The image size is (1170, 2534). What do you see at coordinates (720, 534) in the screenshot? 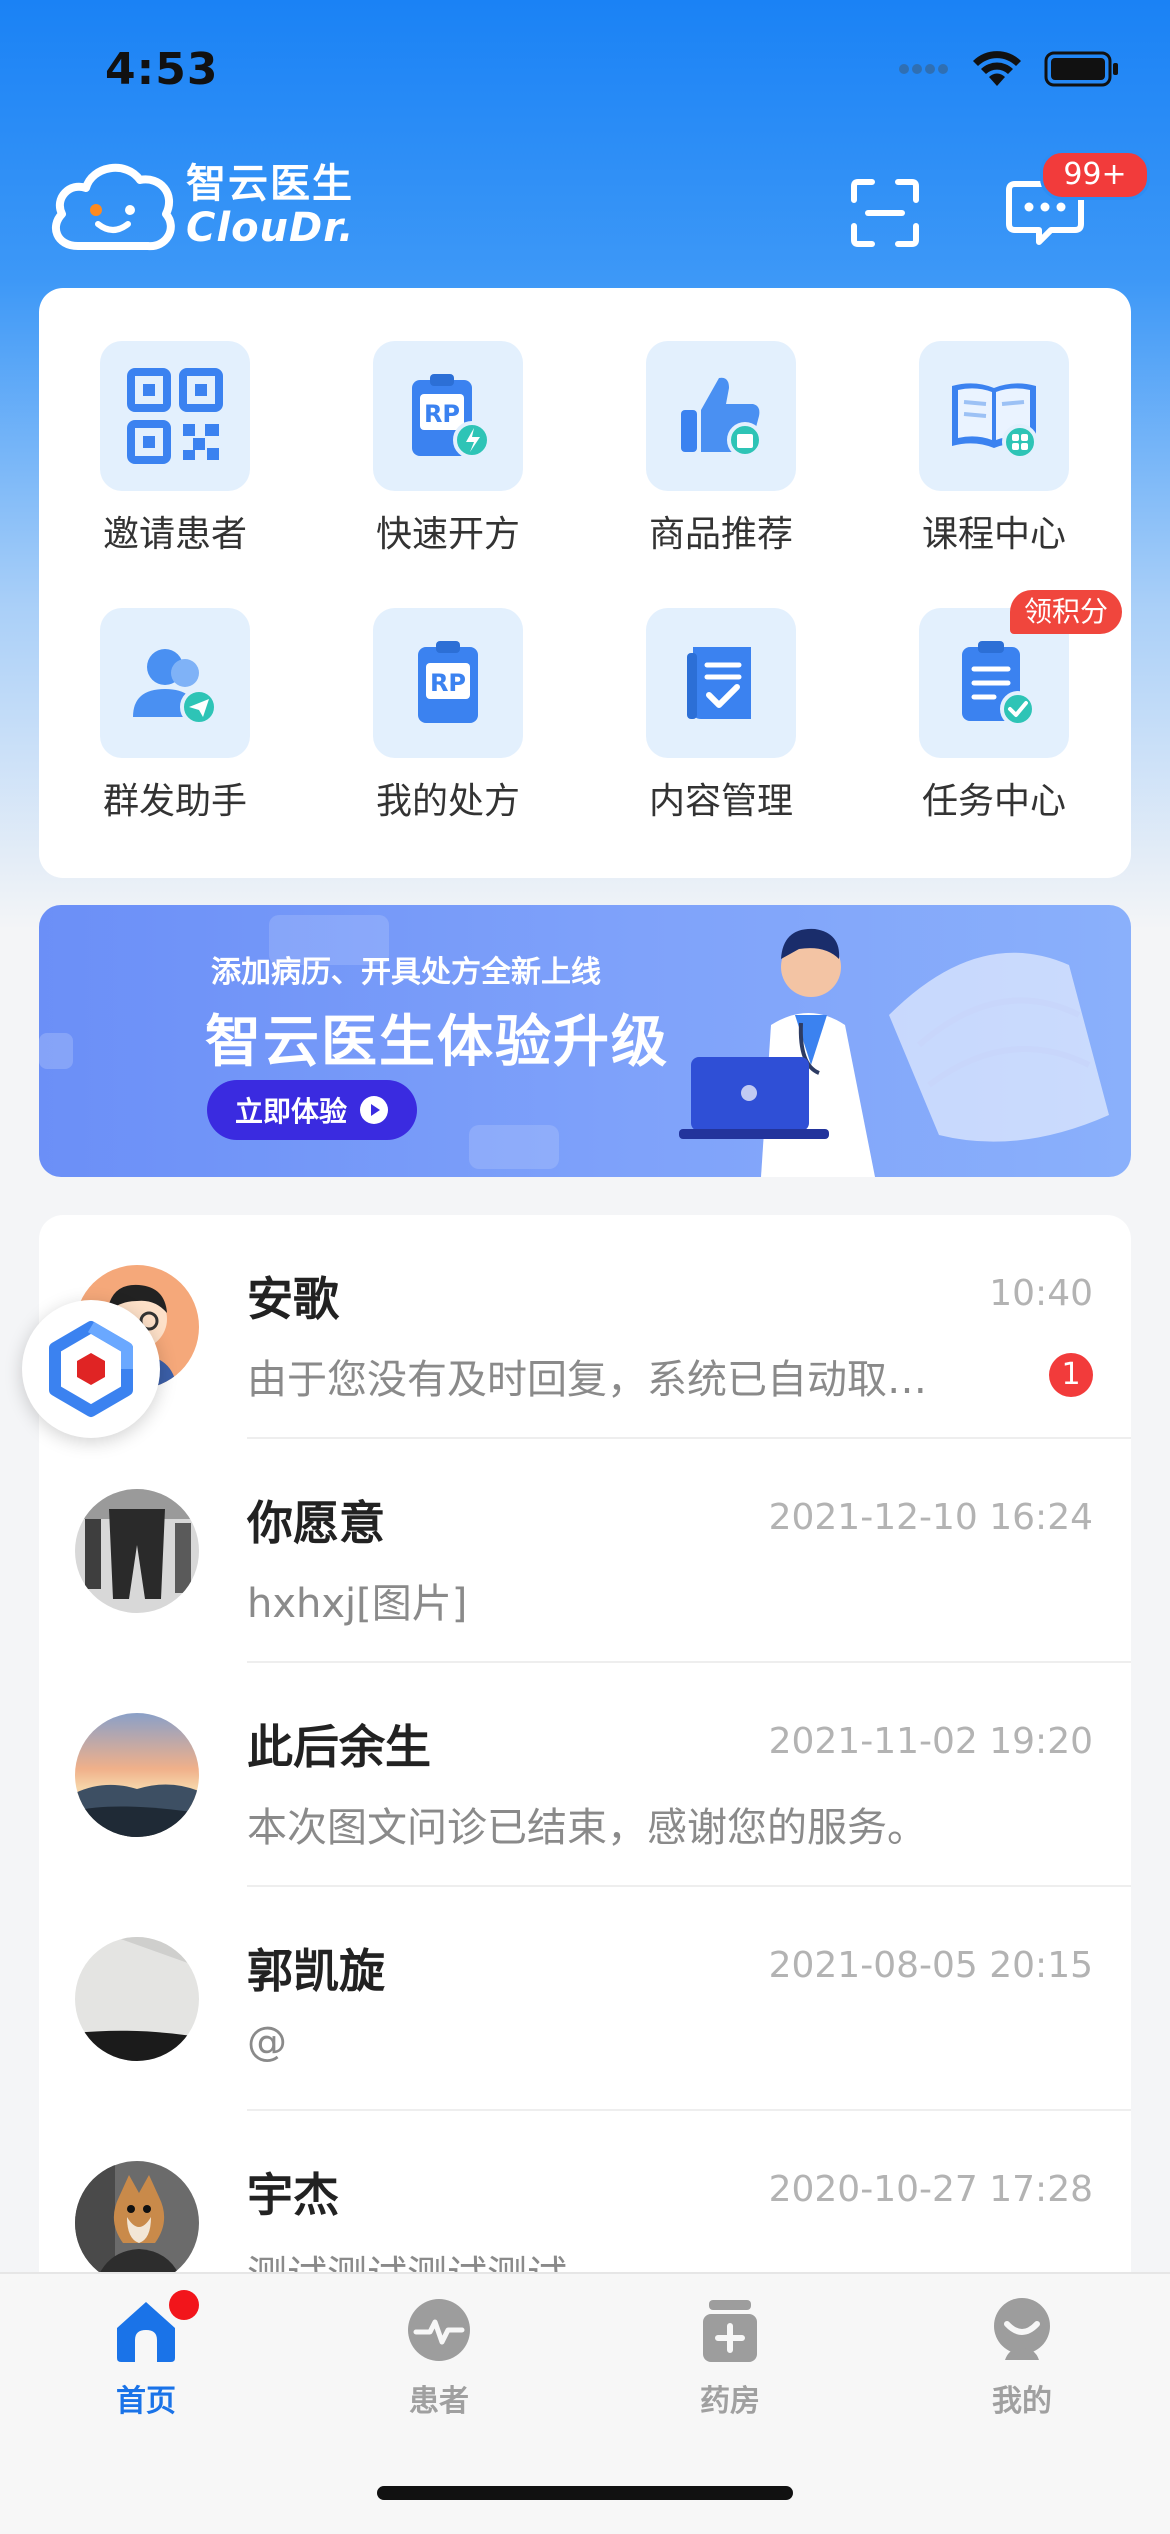
I see `quick-action-label: 商品推荐` at bounding box center [720, 534].